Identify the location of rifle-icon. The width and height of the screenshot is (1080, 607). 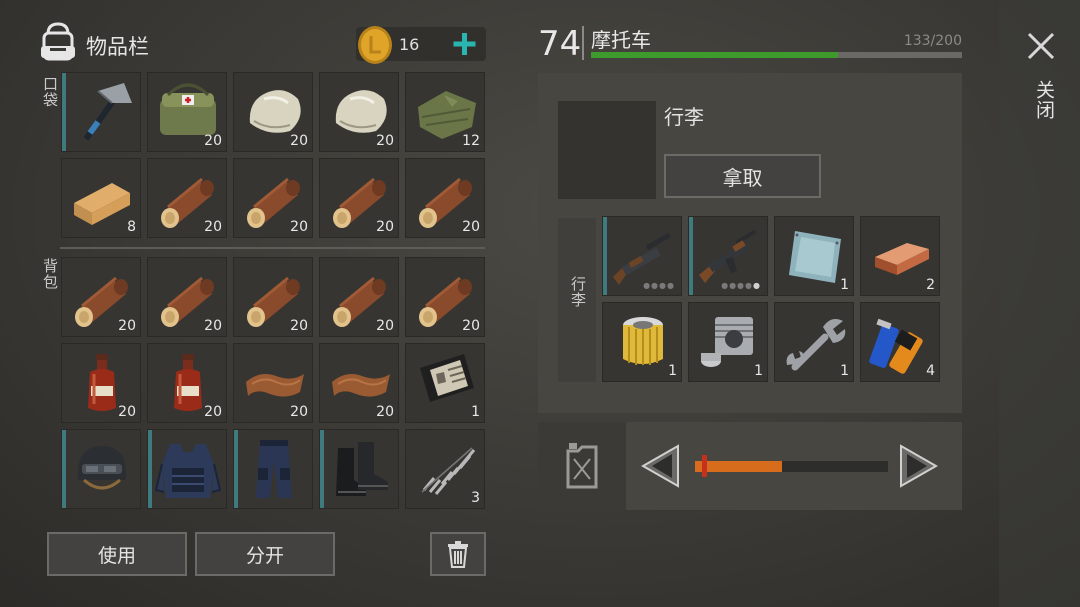
(728, 256).